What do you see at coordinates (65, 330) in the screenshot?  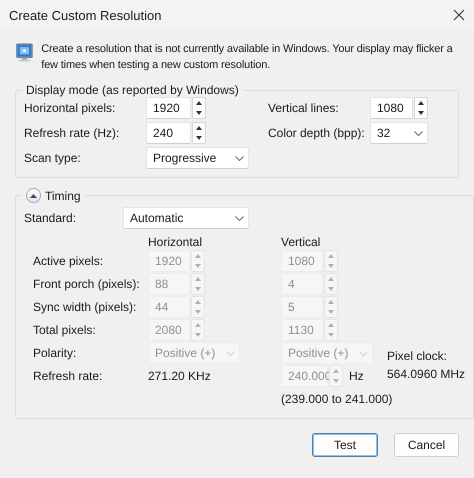 I see `field-label: Total pixels:` at bounding box center [65, 330].